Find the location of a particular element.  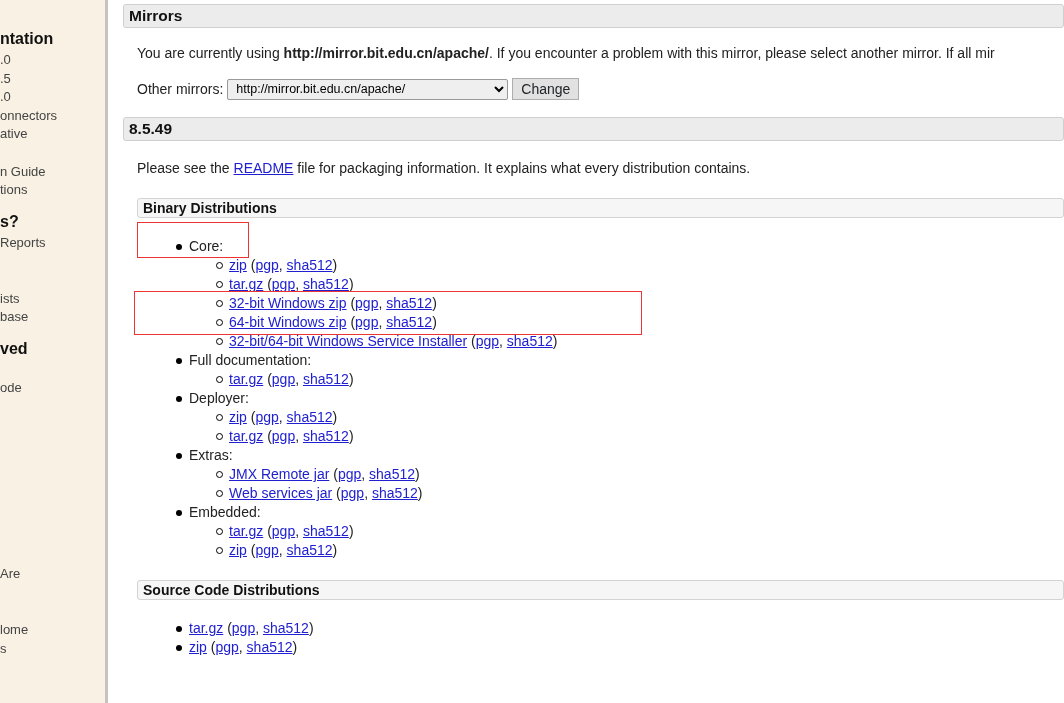

notice-text: You are currently using http://mirror.bit.edu.cn/apache/. If you encounter a problem with this mirror, please select another mirror. If all mir is located at coordinates (566, 53).